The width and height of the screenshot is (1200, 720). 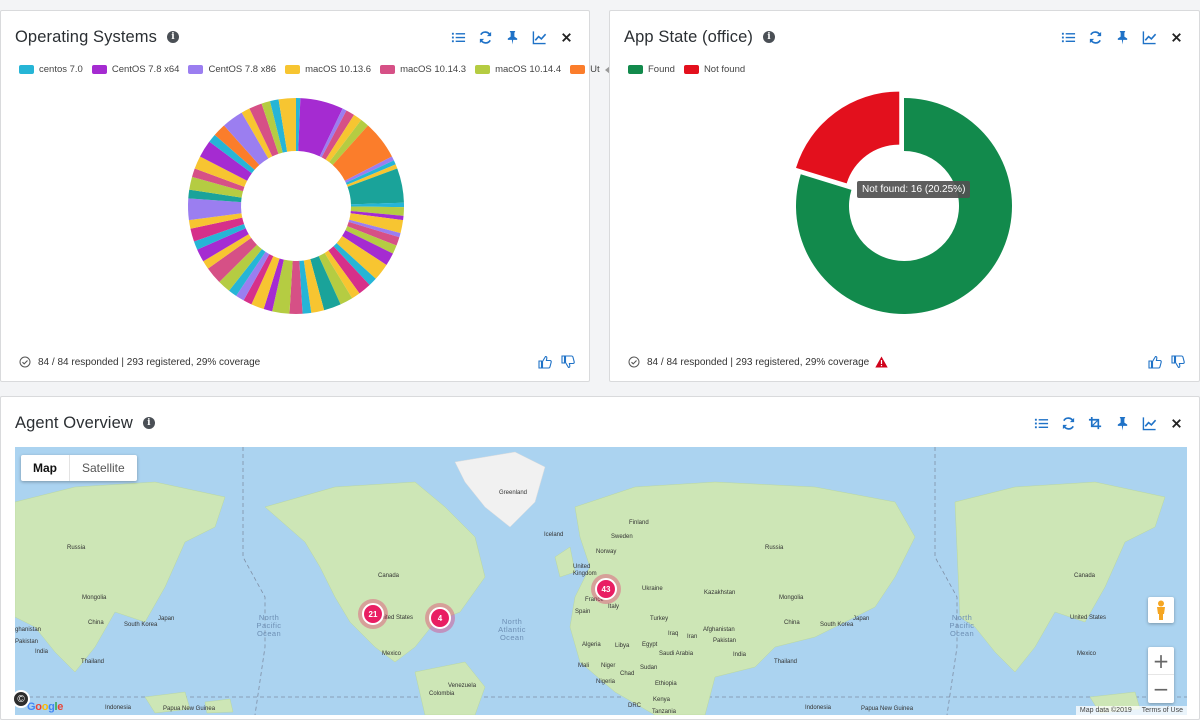 I want to click on map-card-header: Agent Overview i, so click(x=600, y=423).